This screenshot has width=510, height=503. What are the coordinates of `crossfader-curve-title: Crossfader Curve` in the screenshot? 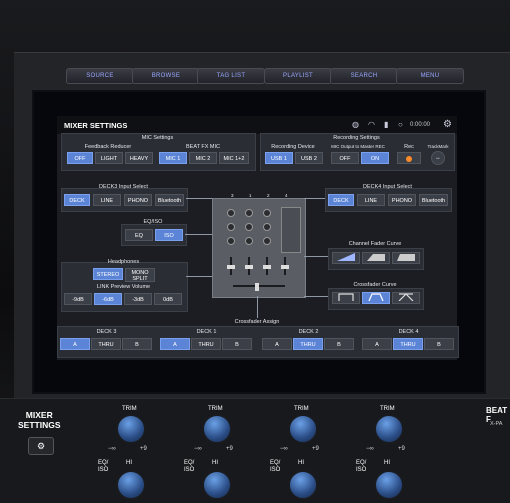 It's located at (375, 285).